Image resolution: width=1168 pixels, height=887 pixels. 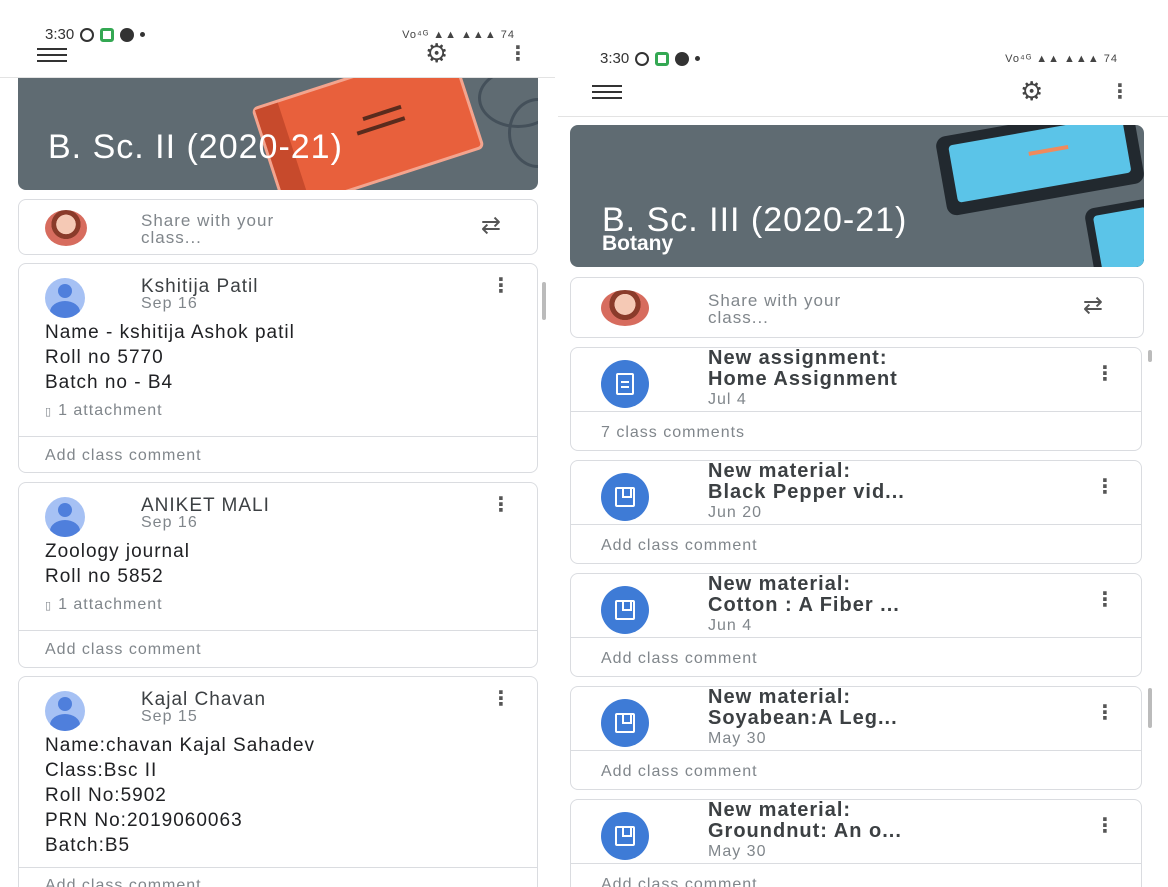 I want to click on post-body-line: Name - kshitija Ashok patil, so click(x=170, y=332).